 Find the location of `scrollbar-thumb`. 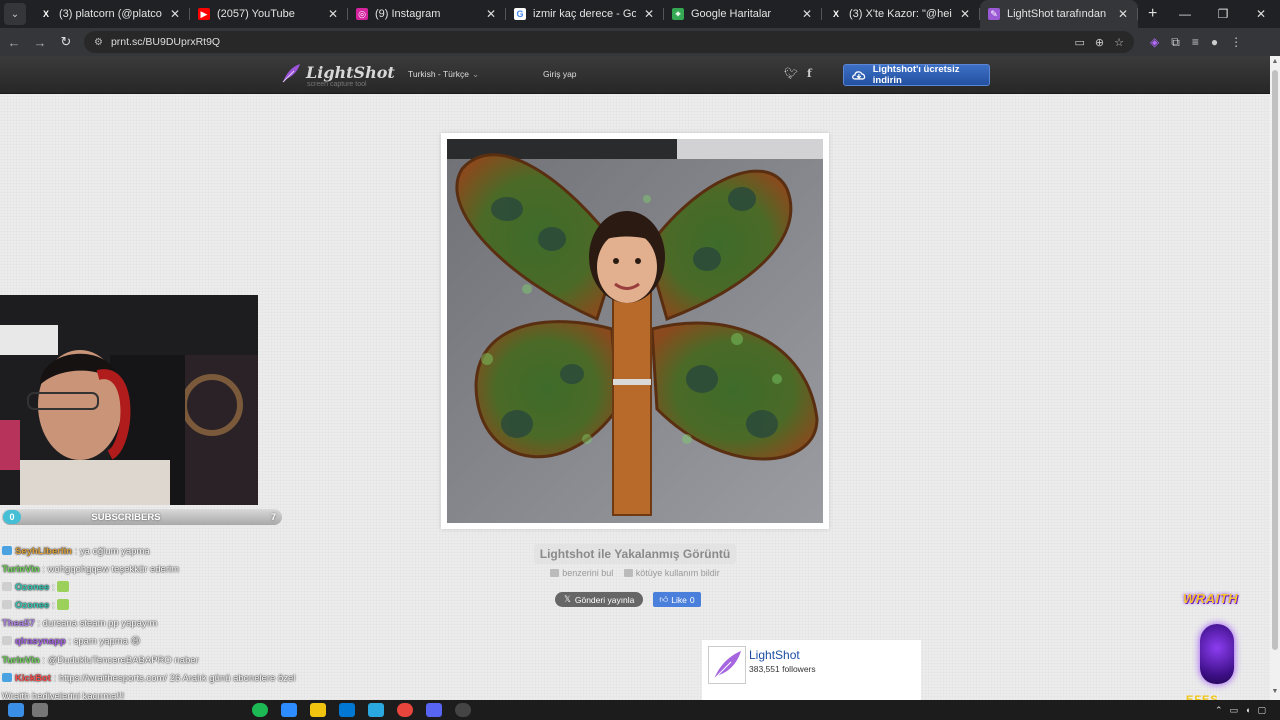

scrollbar-thumb is located at coordinates (1275, 360).